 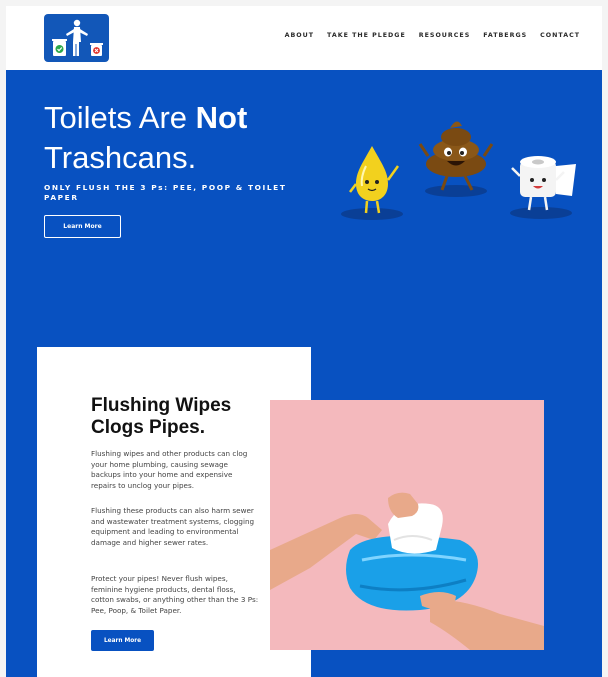 I want to click on pee-drop-character, so click(x=374, y=180).